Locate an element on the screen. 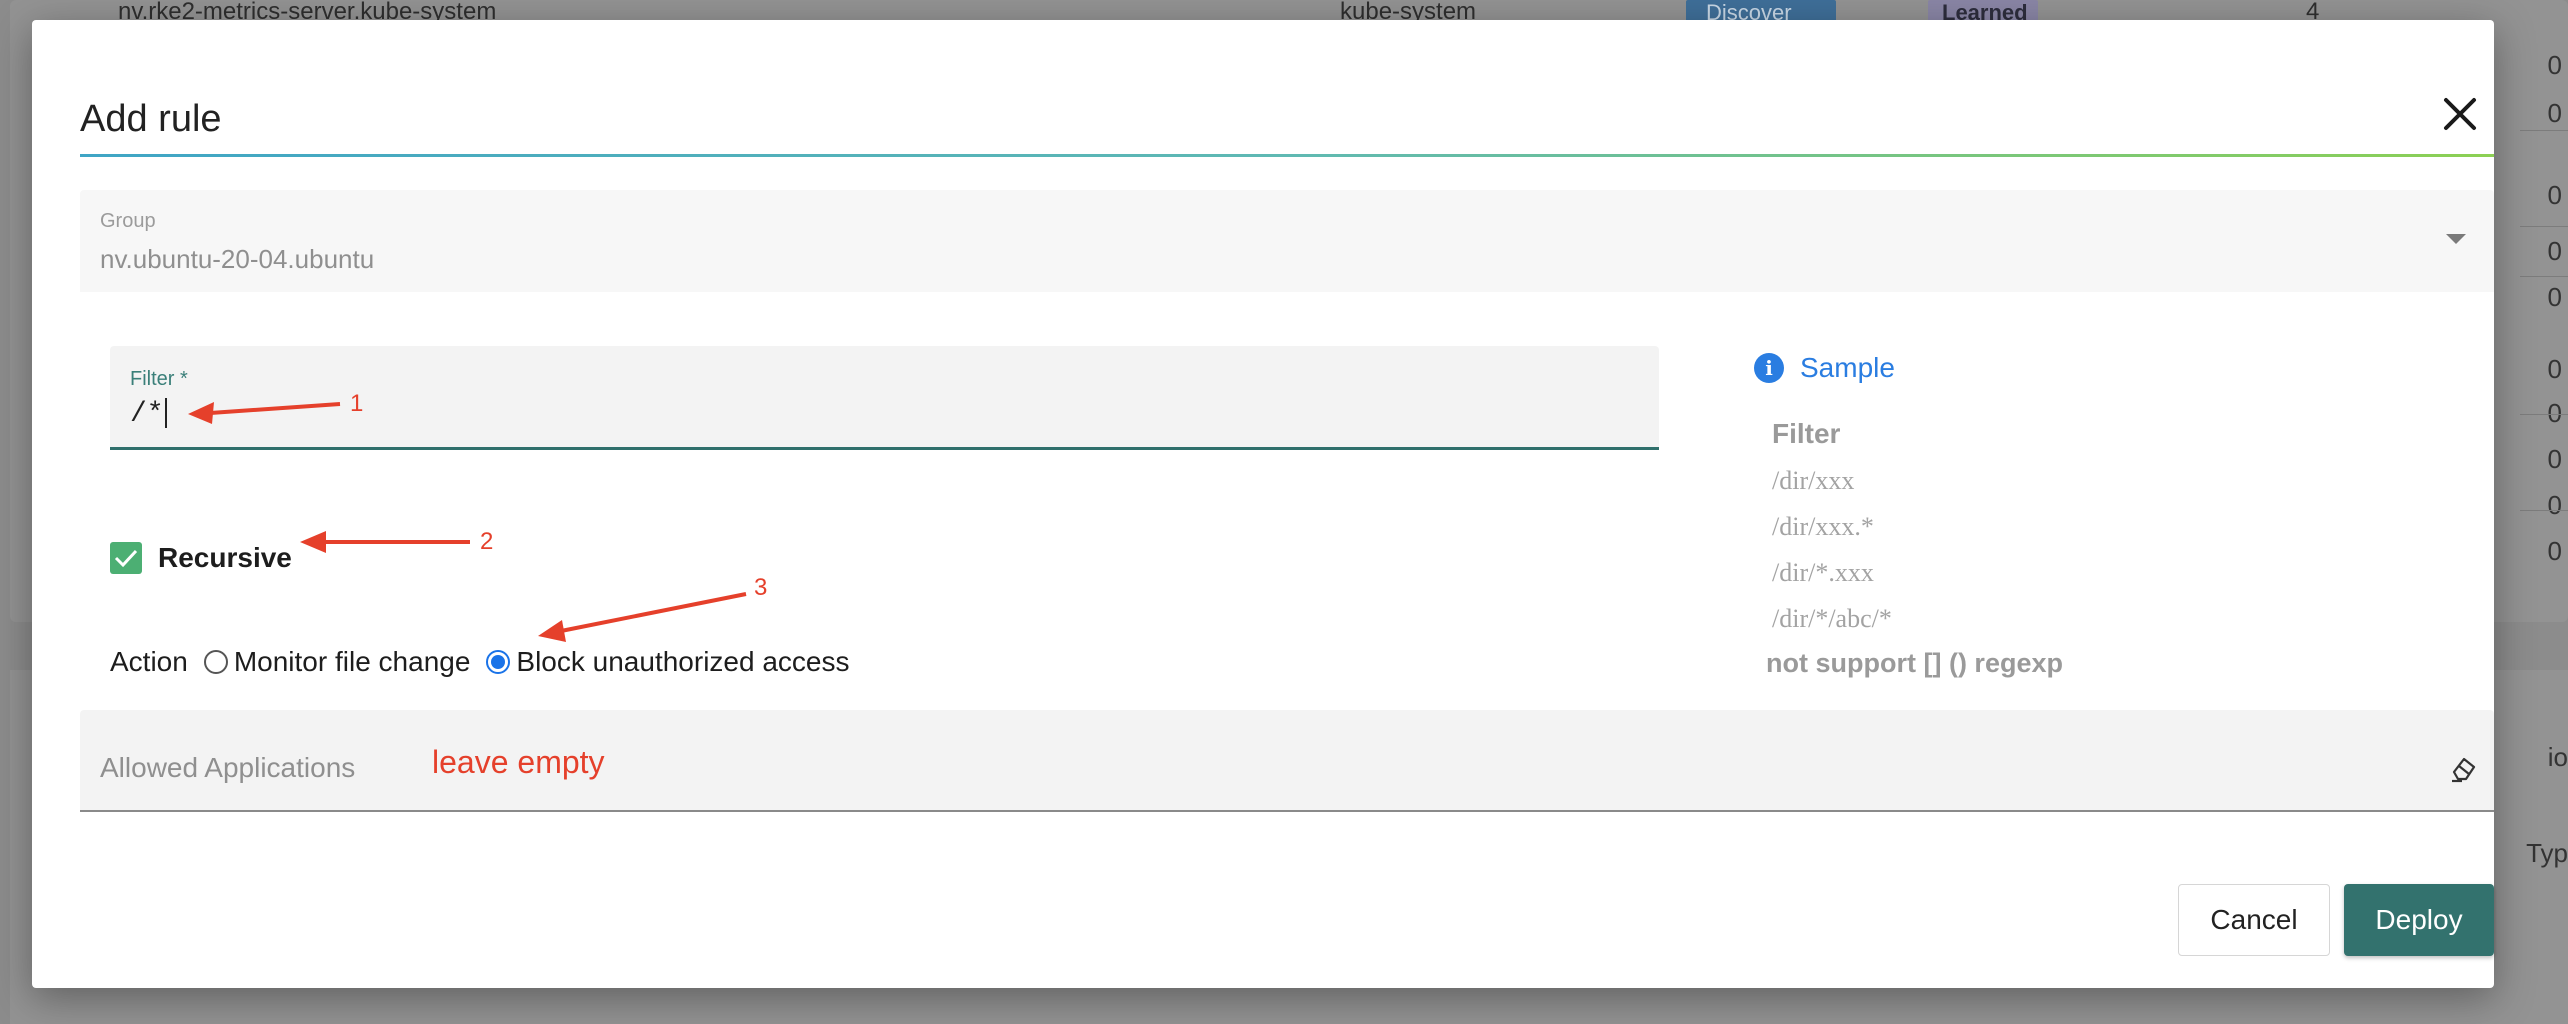 This screenshot has width=2568, height=1024. recursive-checkbox is located at coordinates (126, 558).